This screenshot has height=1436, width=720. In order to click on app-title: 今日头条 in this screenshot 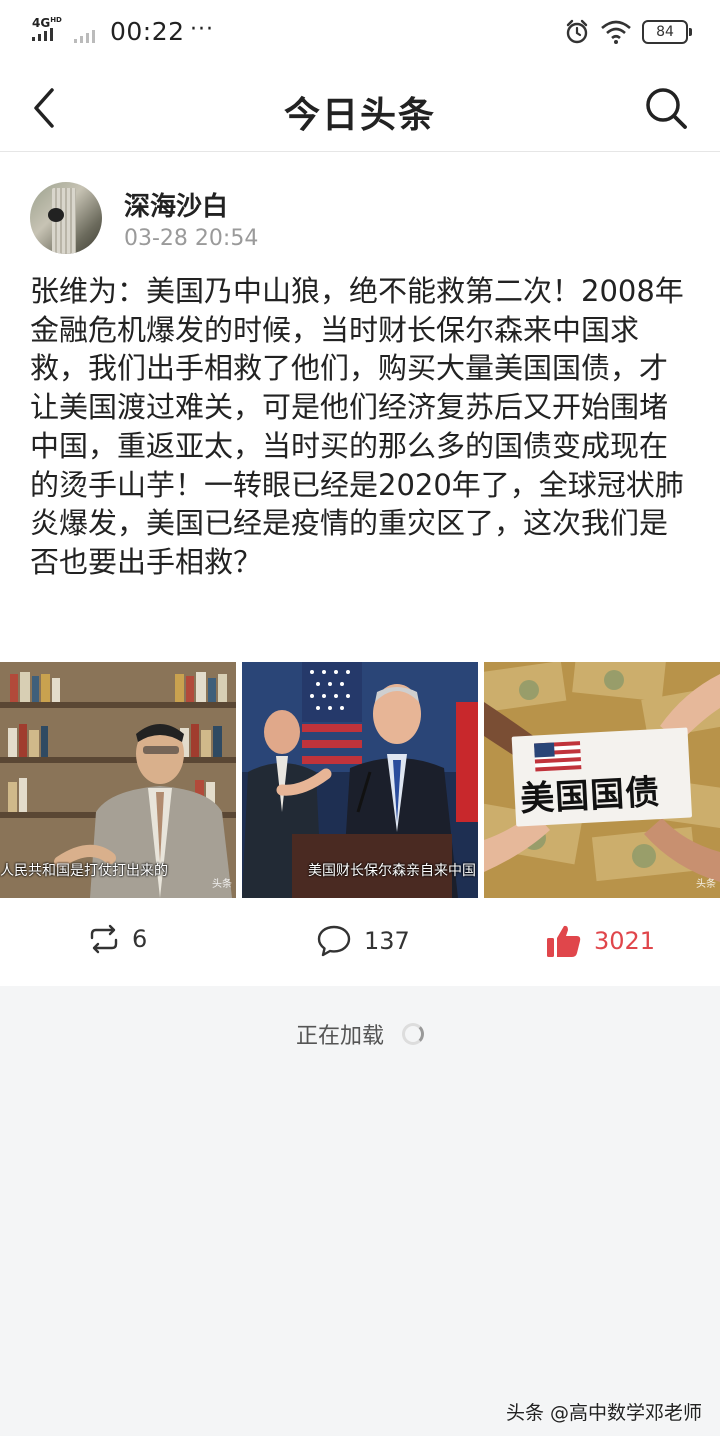, I will do `click(359, 115)`.